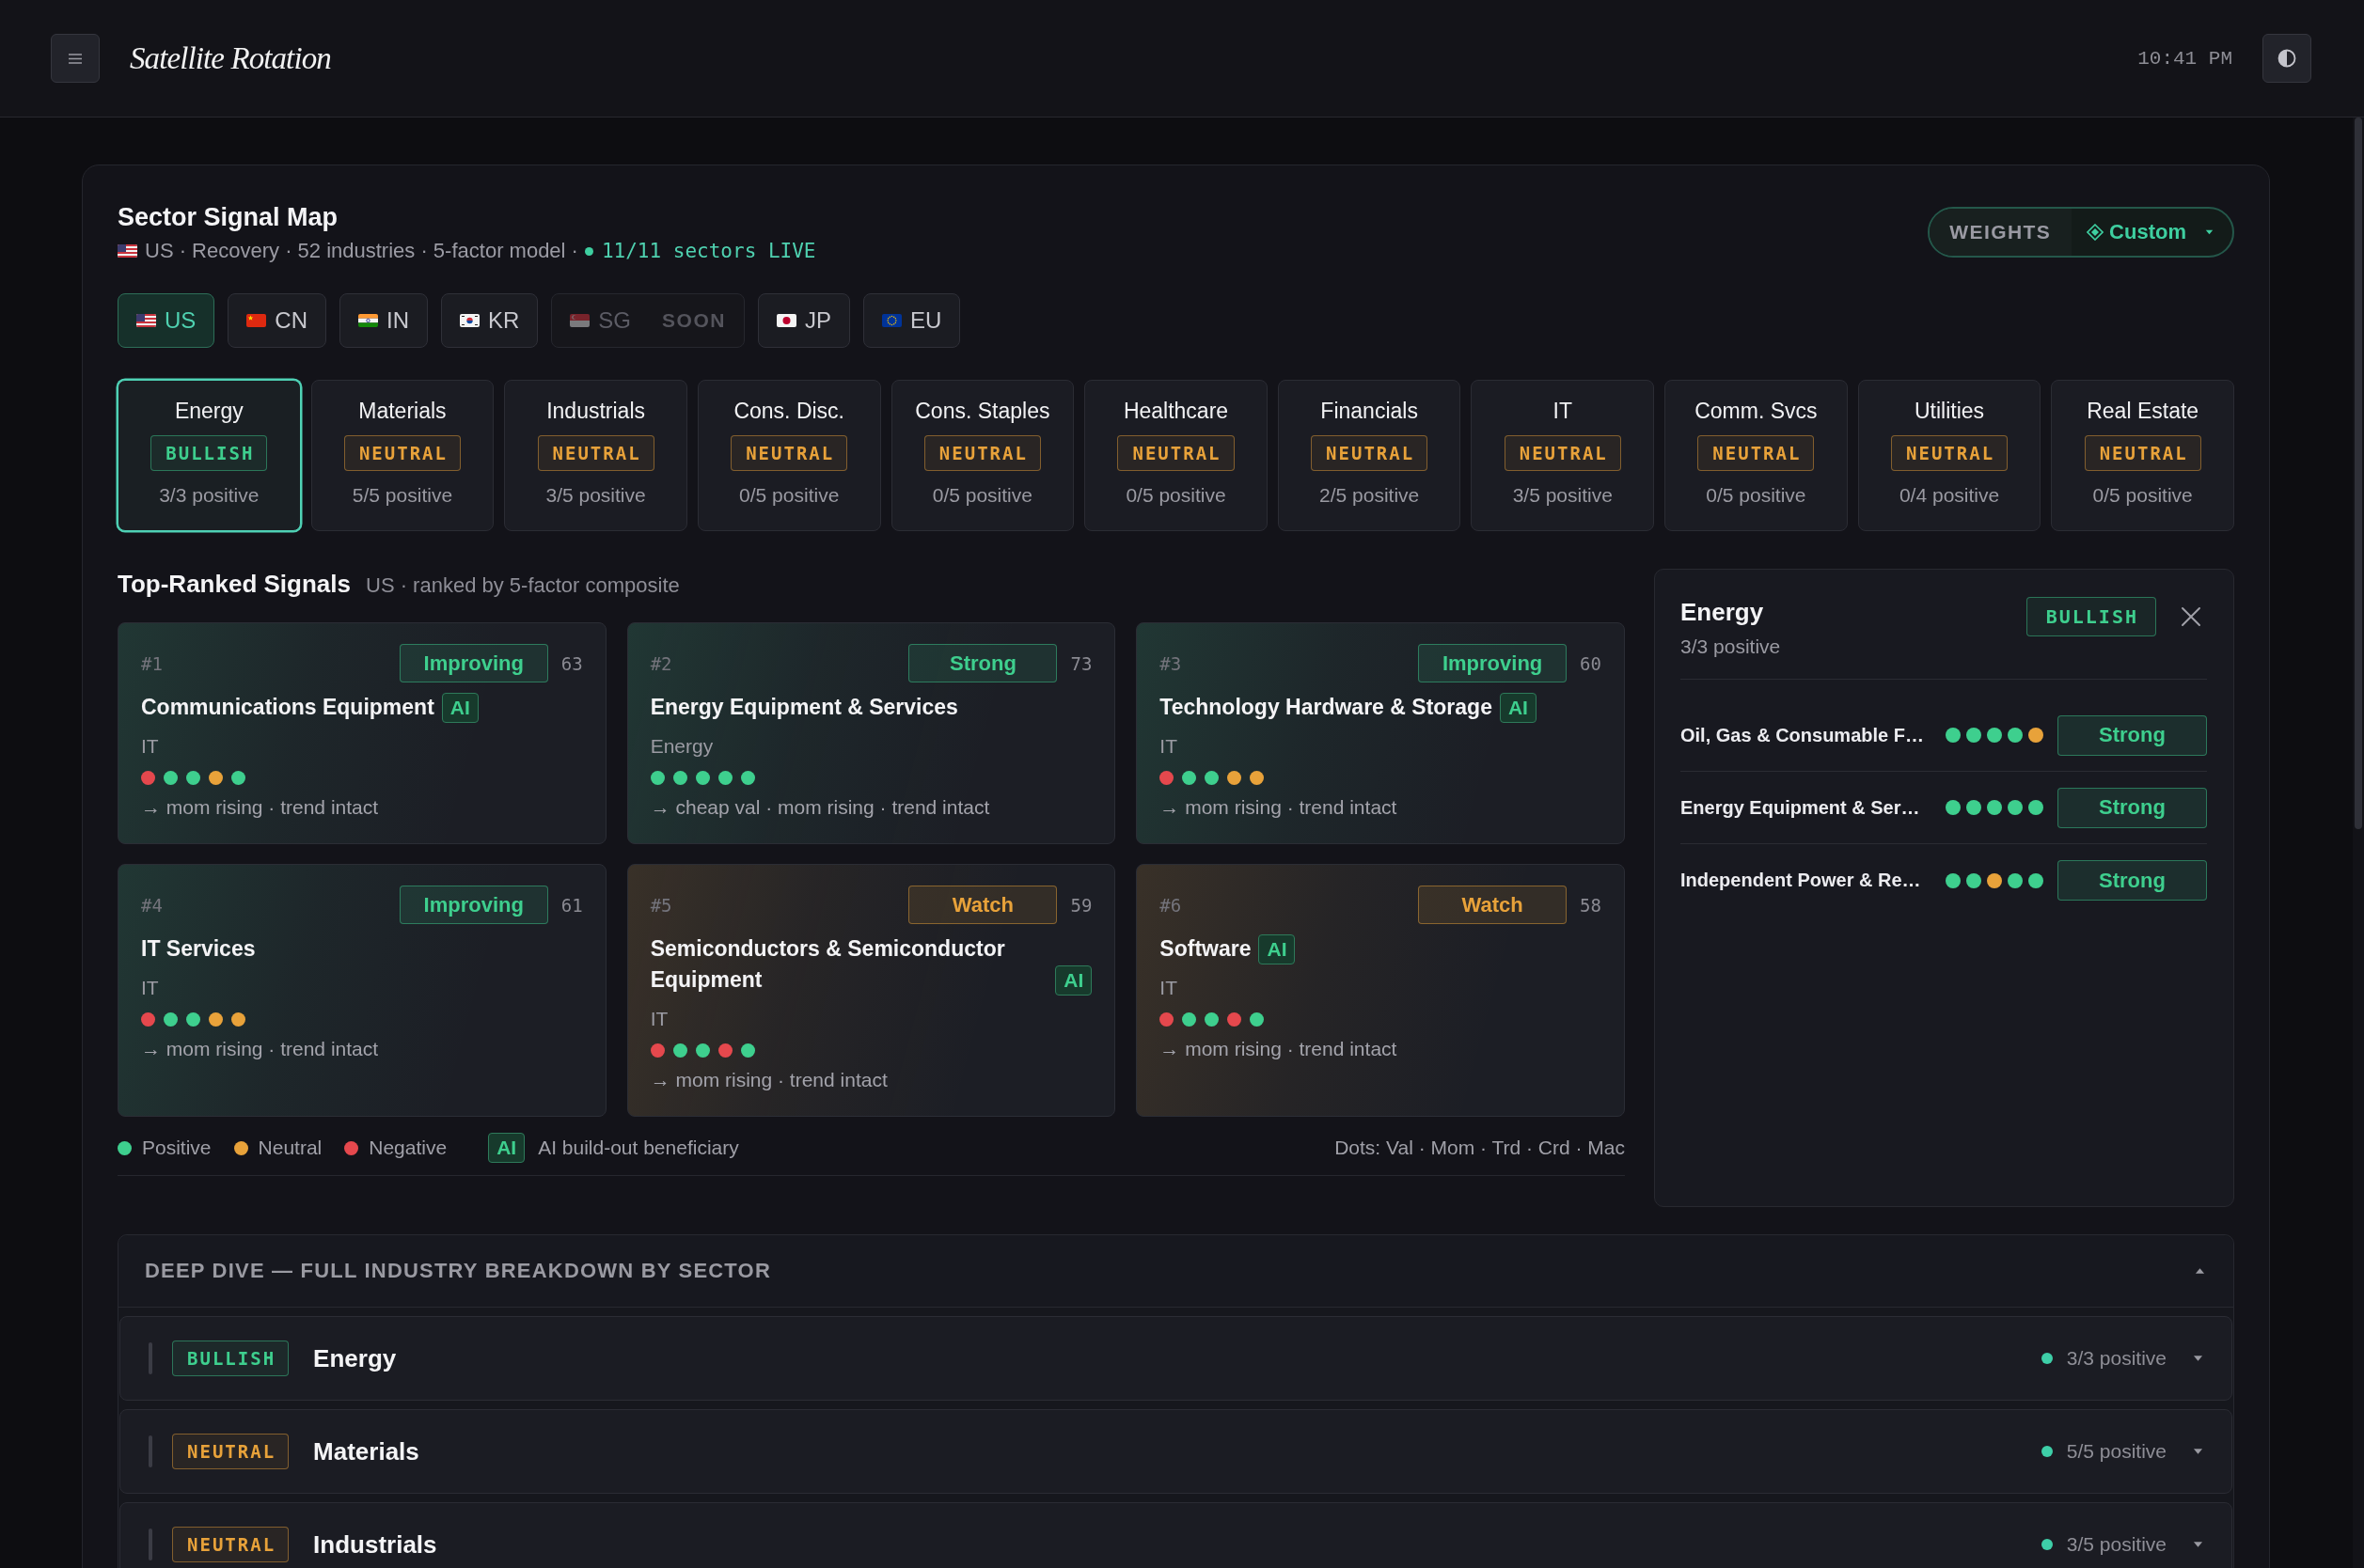 The image size is (2364, 1568). Describe the element at coordinates (820, 807) in the screenshot. I see `signal-reason: → cheap val · mom rising · trend intact` at that location.